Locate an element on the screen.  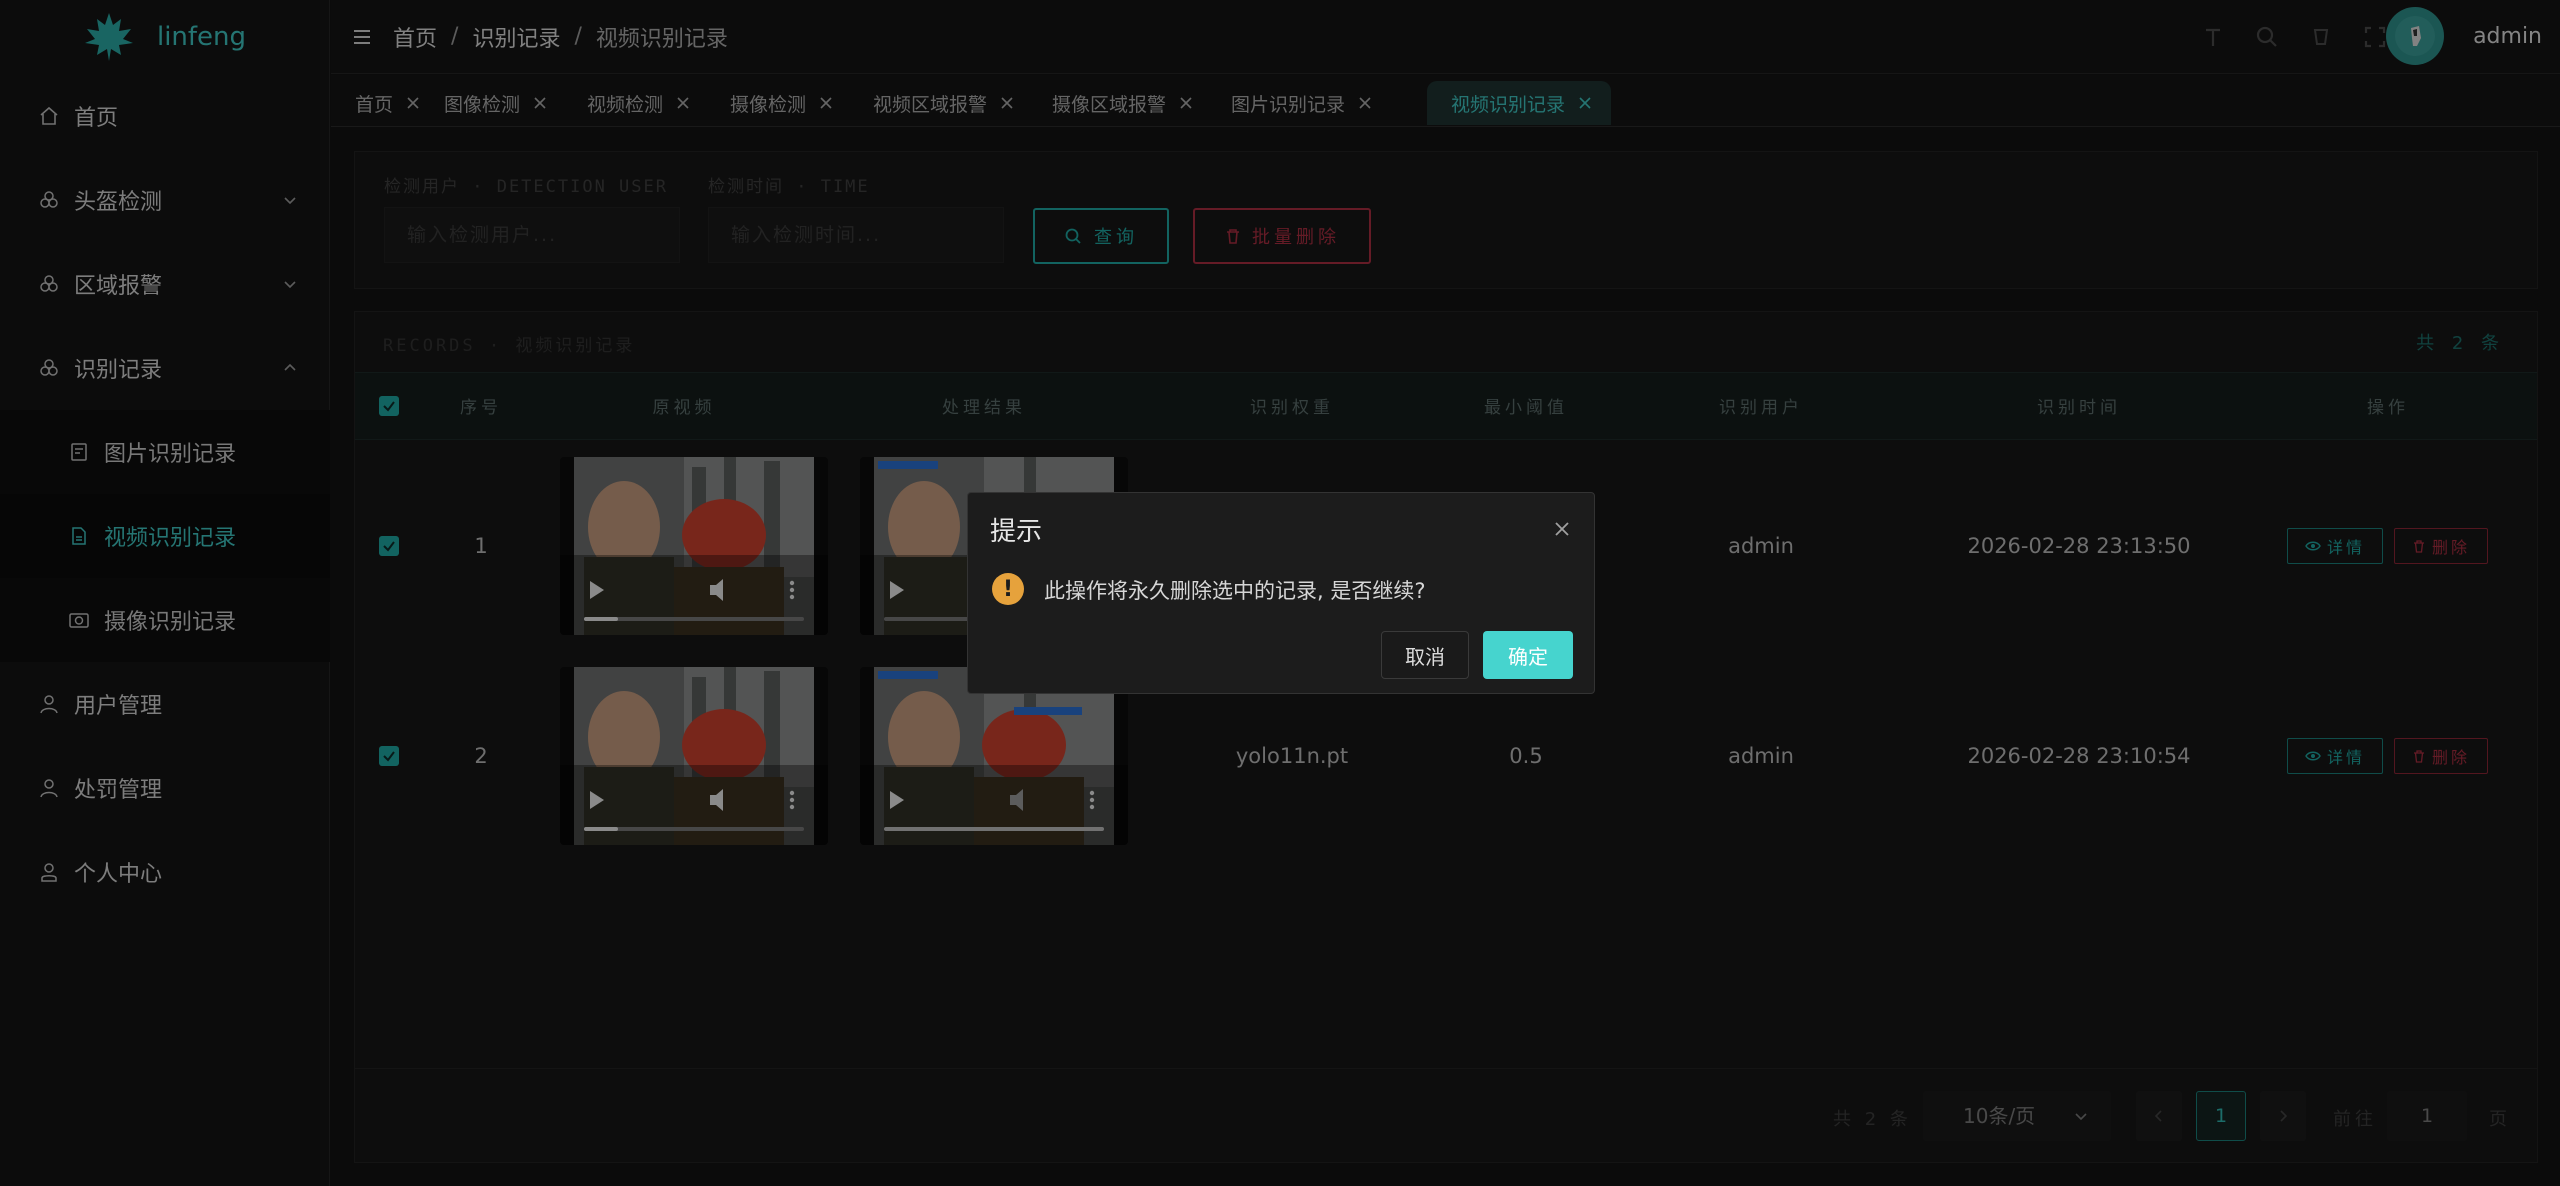
dialog-title: 提示 is located at coordinates (1016, 532).